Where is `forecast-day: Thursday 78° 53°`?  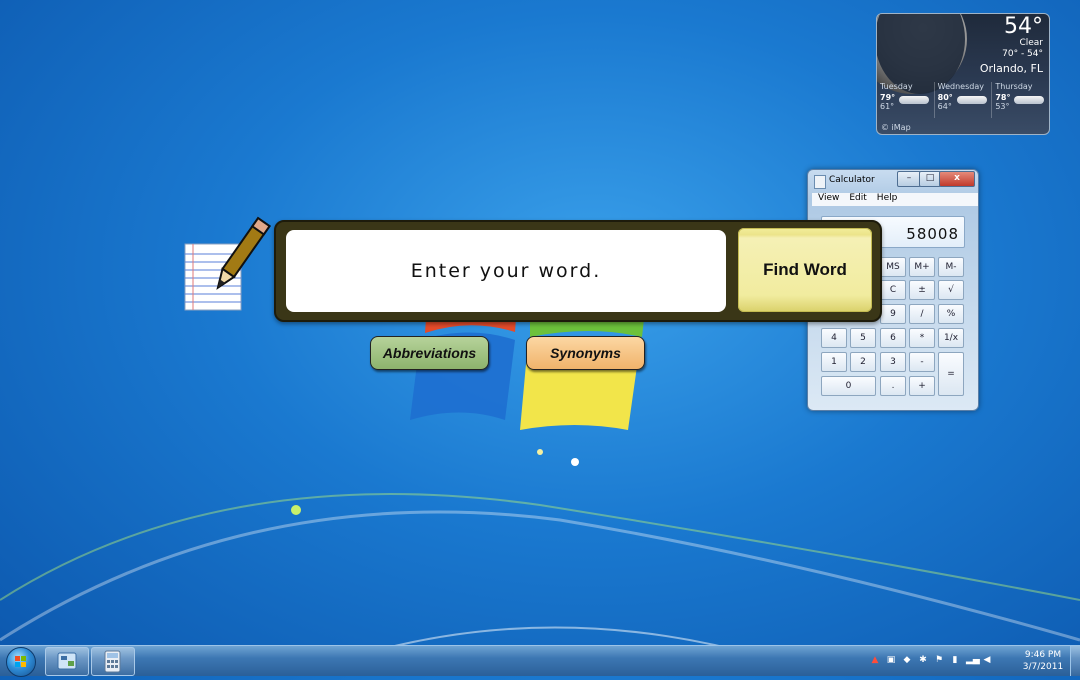
forecast-day: Thursday 78° 53° is located at coordinates (1020, 100).